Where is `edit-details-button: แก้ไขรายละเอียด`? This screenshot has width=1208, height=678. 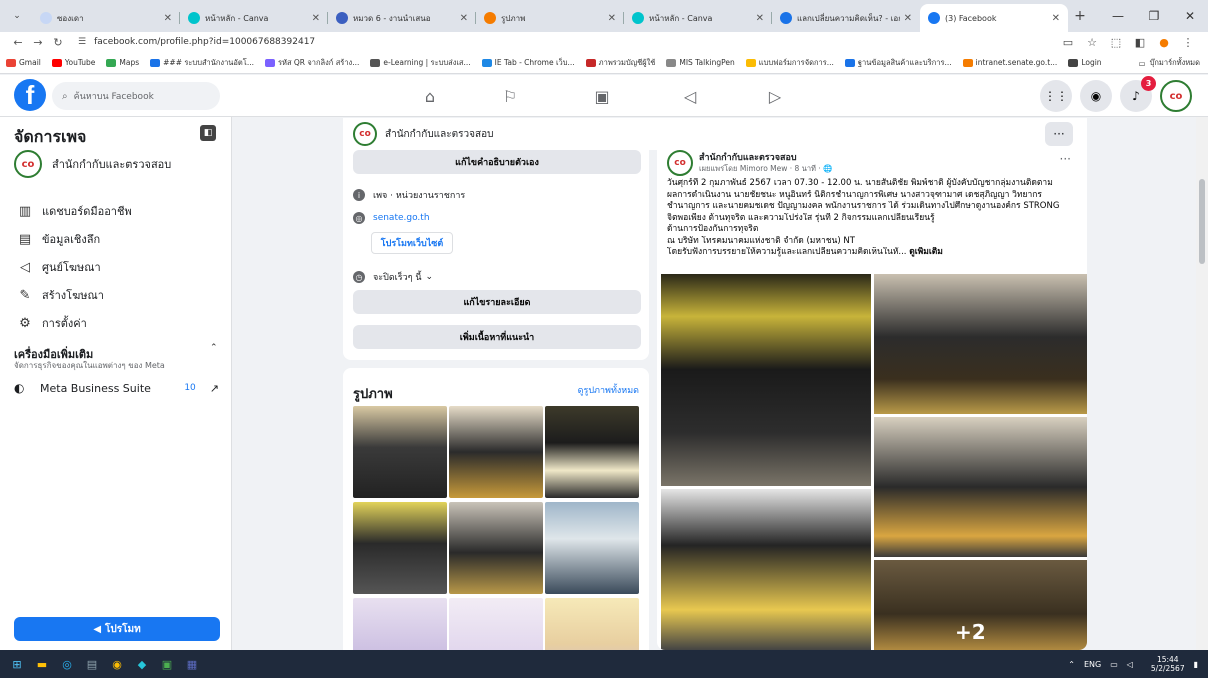
edit-details-button: แก้ไขรายละเอียด is located at coordinates (497, 302).